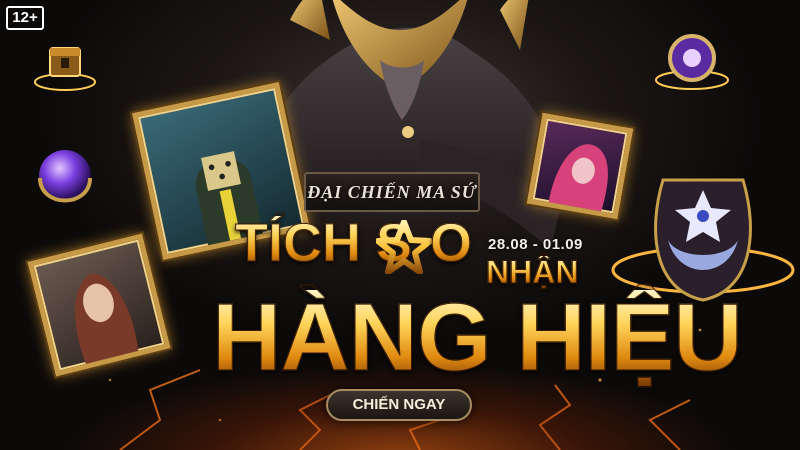 This screenshot has height=450, width=800. I want to click on play-now-button: CHIẾN NGAY, so click(399, 405).